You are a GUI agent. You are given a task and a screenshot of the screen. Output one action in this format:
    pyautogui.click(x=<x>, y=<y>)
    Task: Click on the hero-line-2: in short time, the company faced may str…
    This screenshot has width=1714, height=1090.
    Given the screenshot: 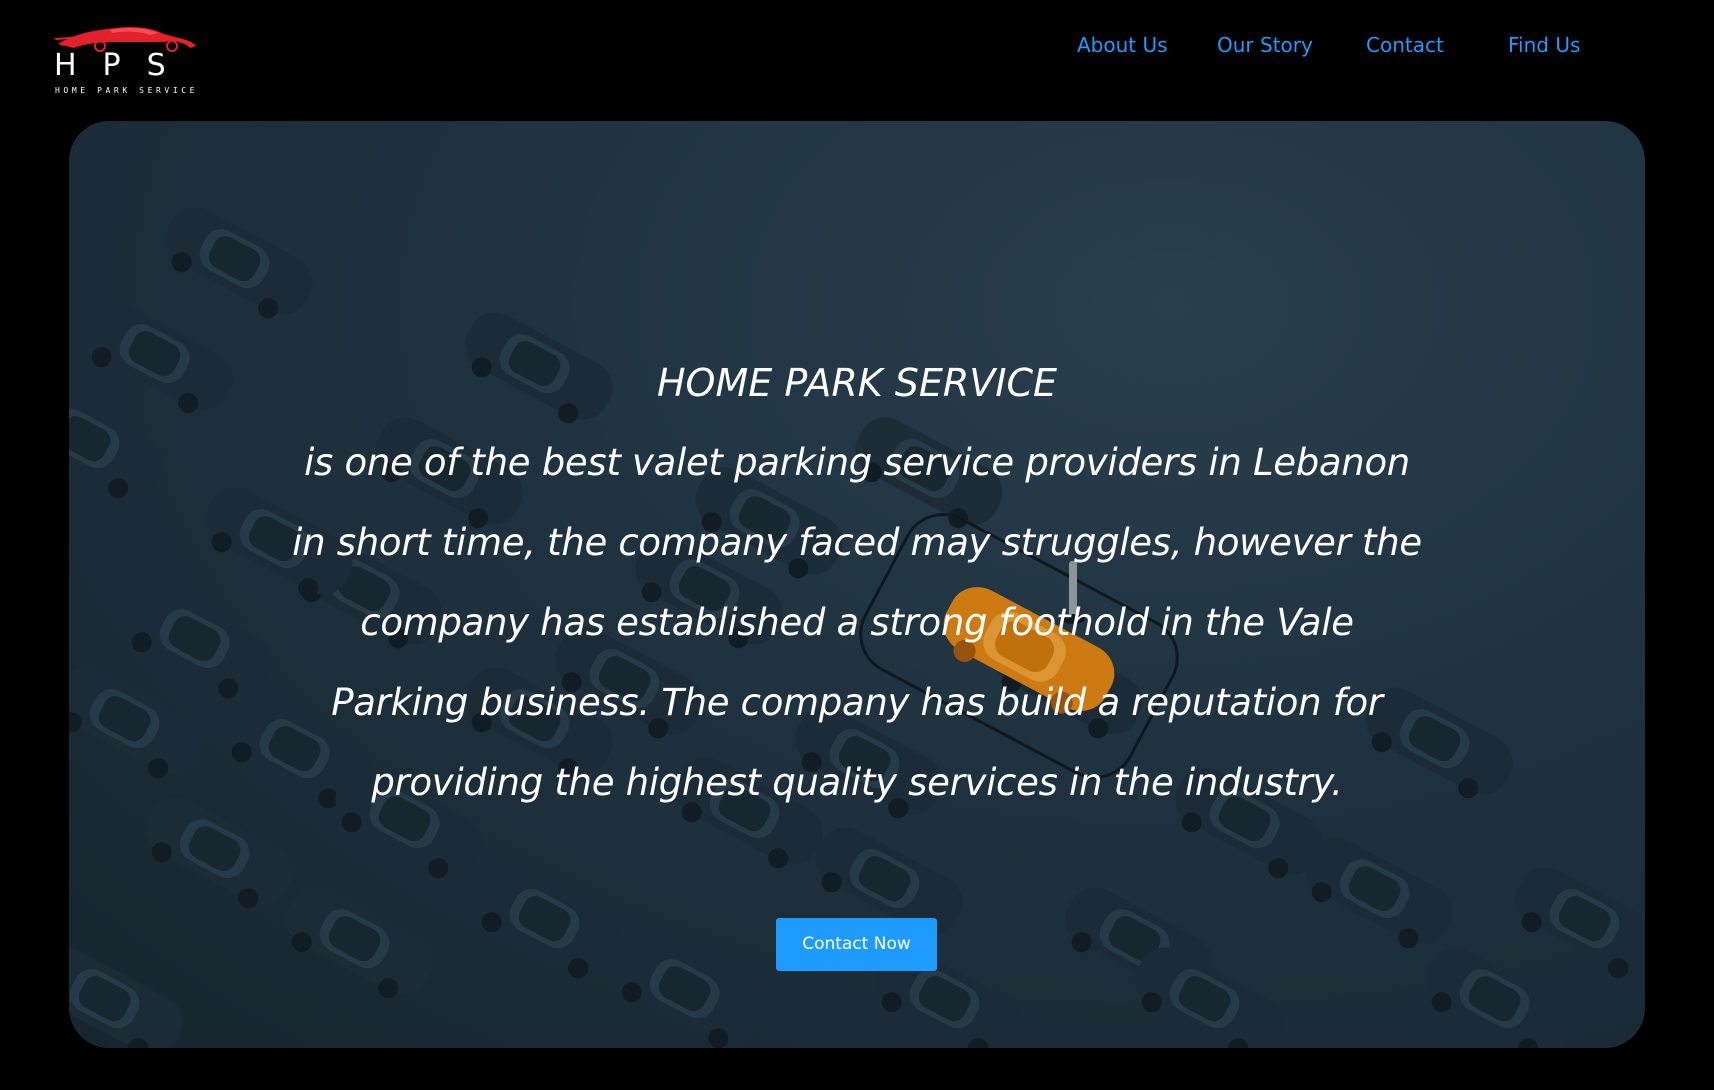 What is the action you would take?
    pyautogui.click(x=857, y=542)
    